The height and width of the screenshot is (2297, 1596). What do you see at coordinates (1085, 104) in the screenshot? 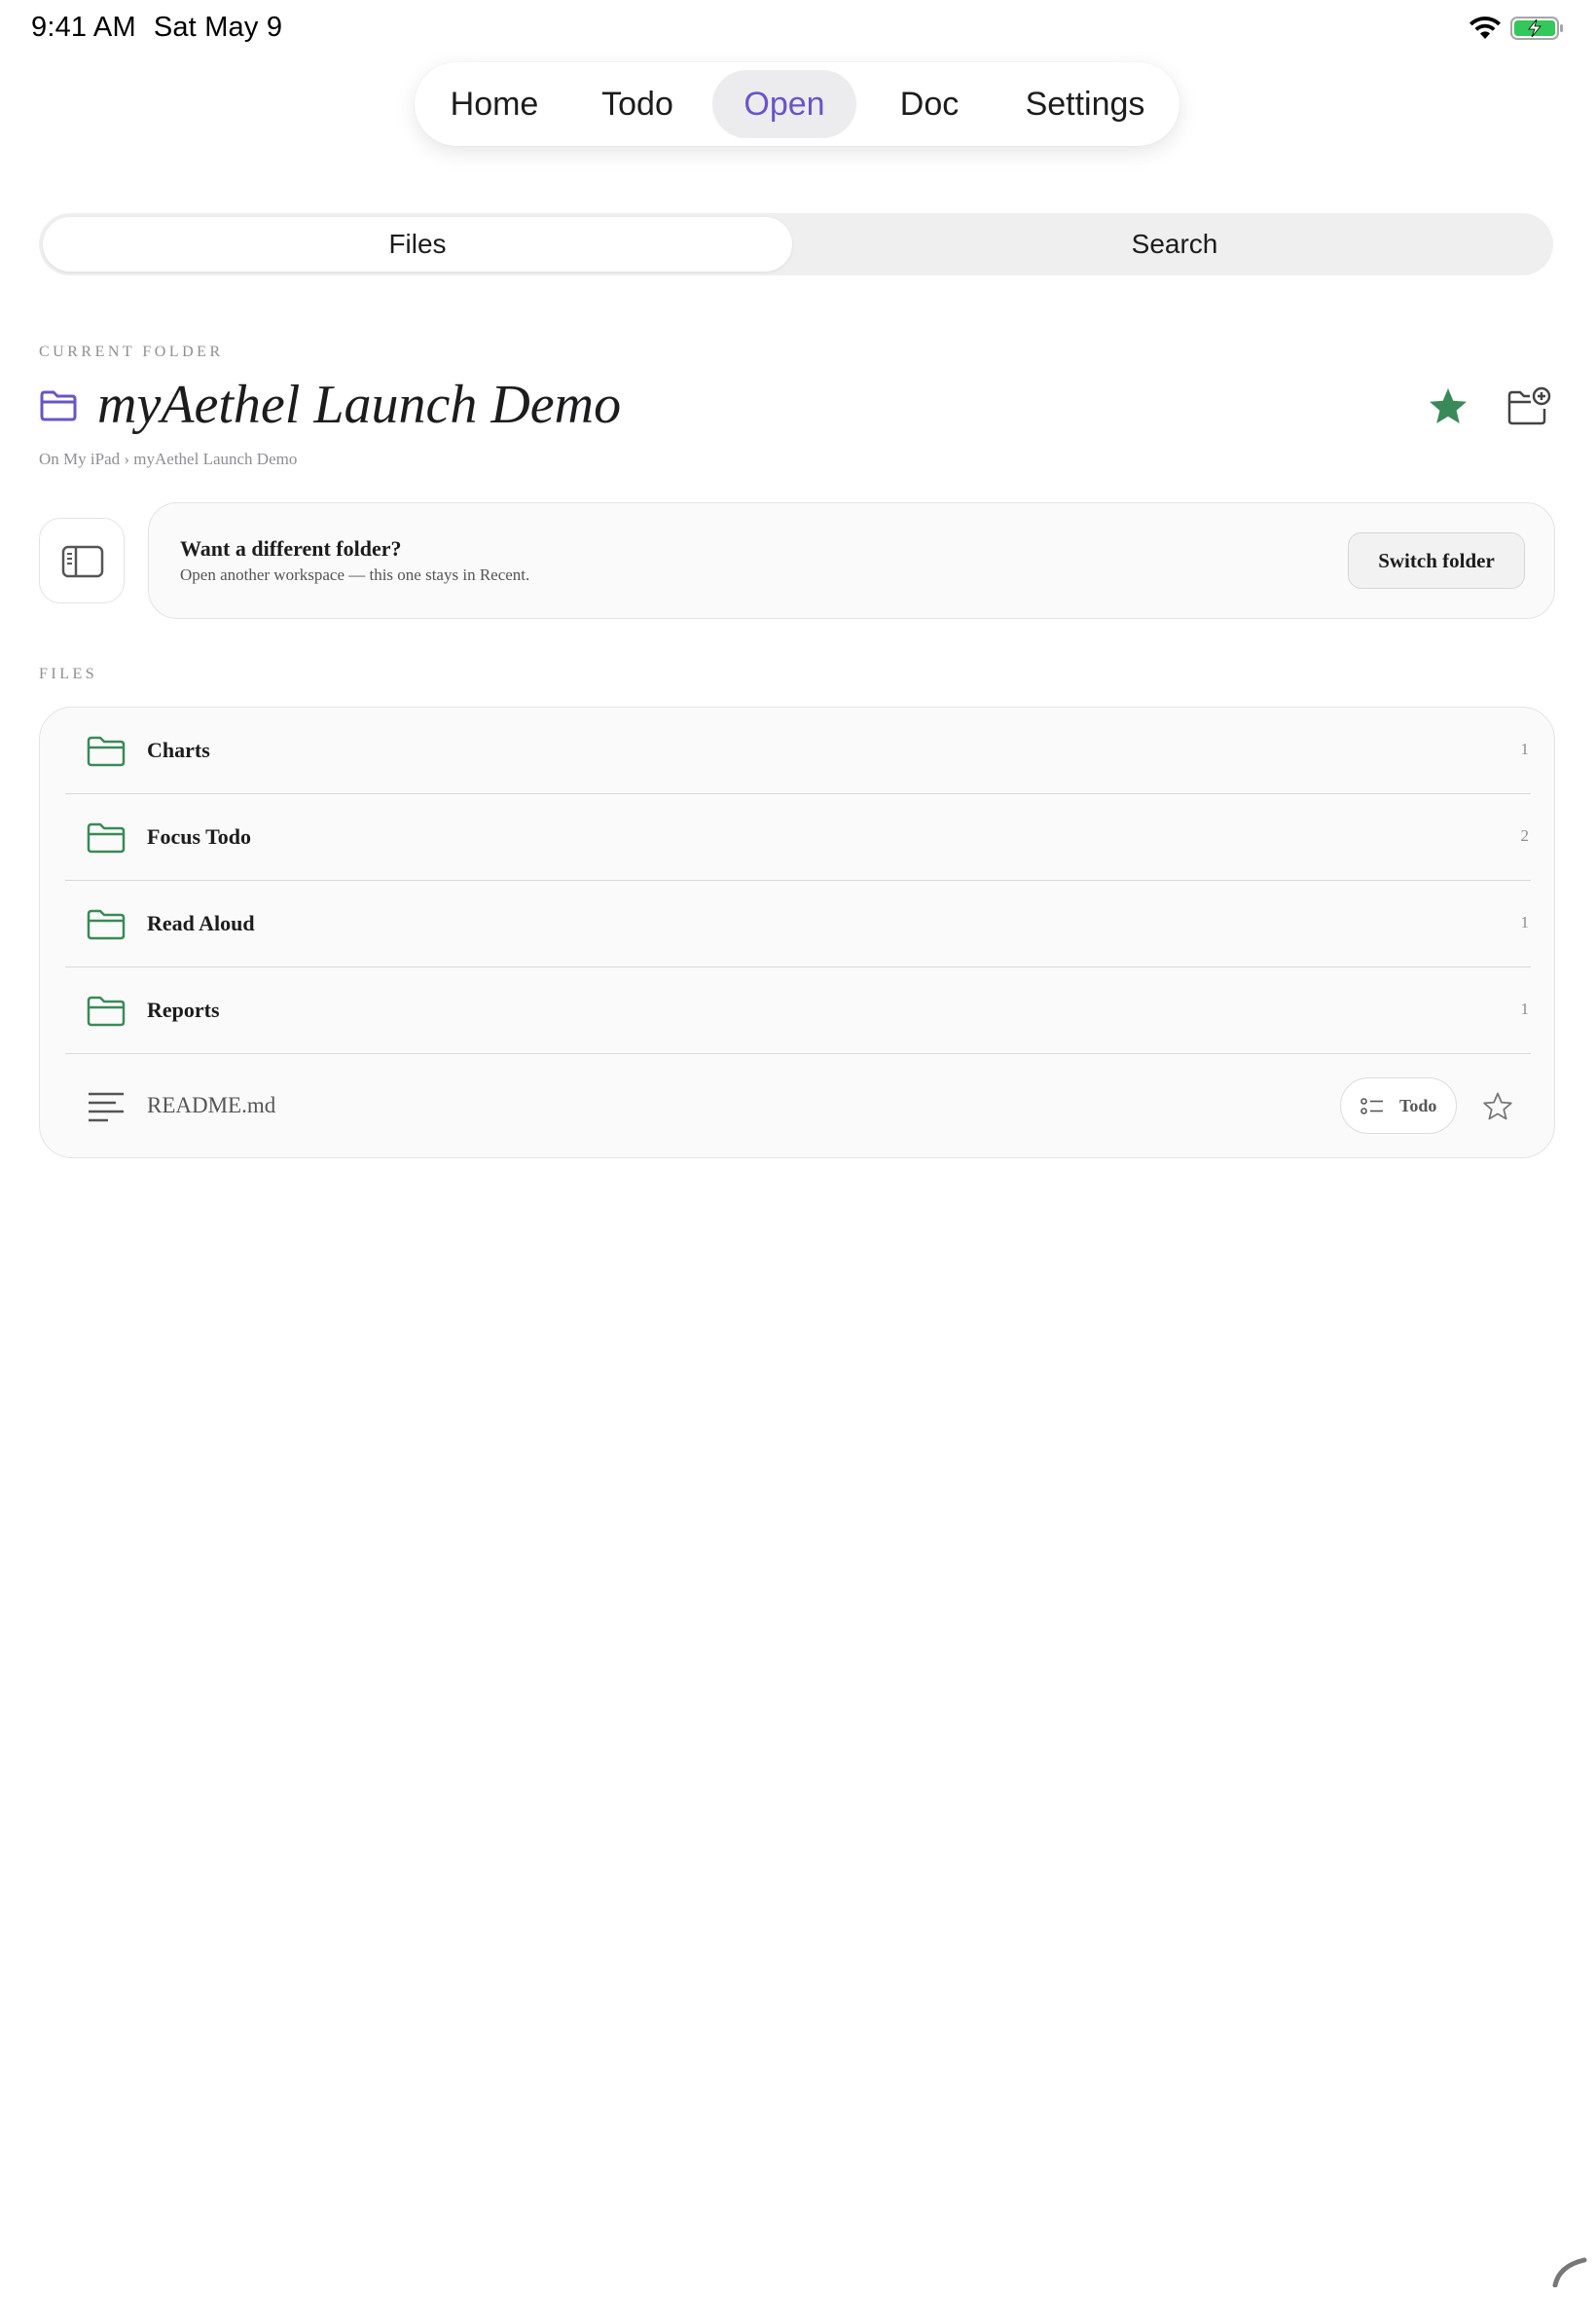
I see `tab-settings: Settings` at bounding box center [1085, 104].